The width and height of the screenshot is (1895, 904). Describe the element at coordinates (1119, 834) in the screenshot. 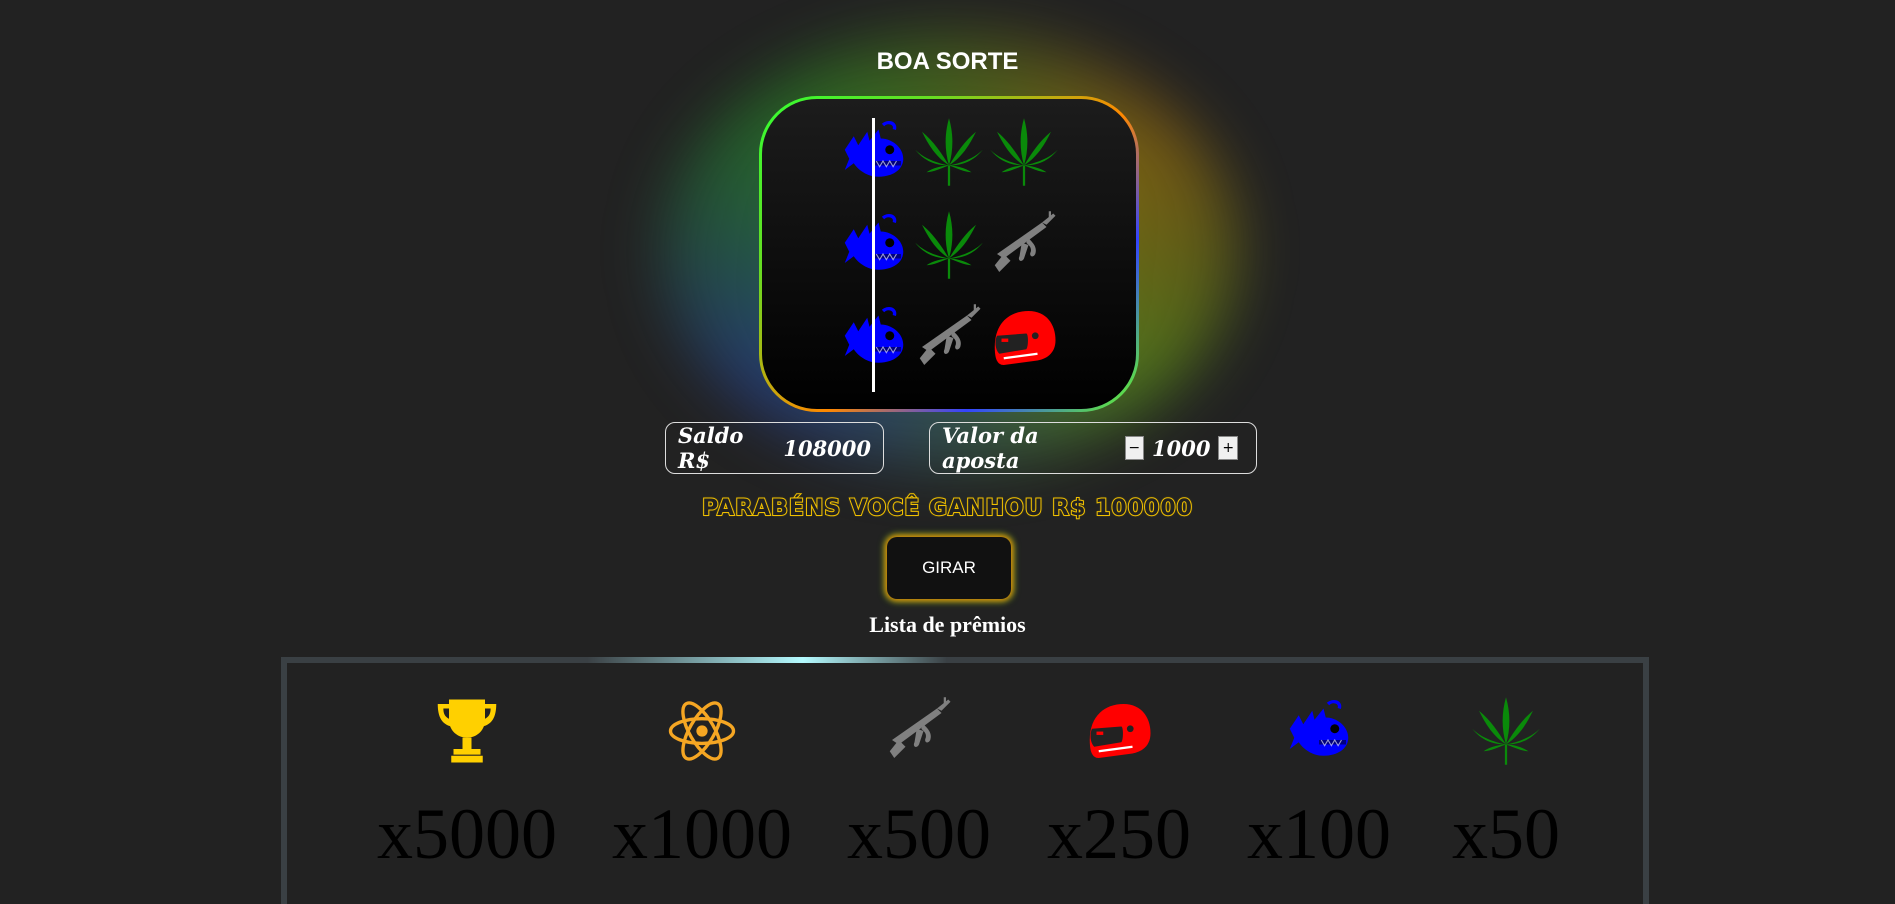

I see `prize-multiplier: x250` at that location.